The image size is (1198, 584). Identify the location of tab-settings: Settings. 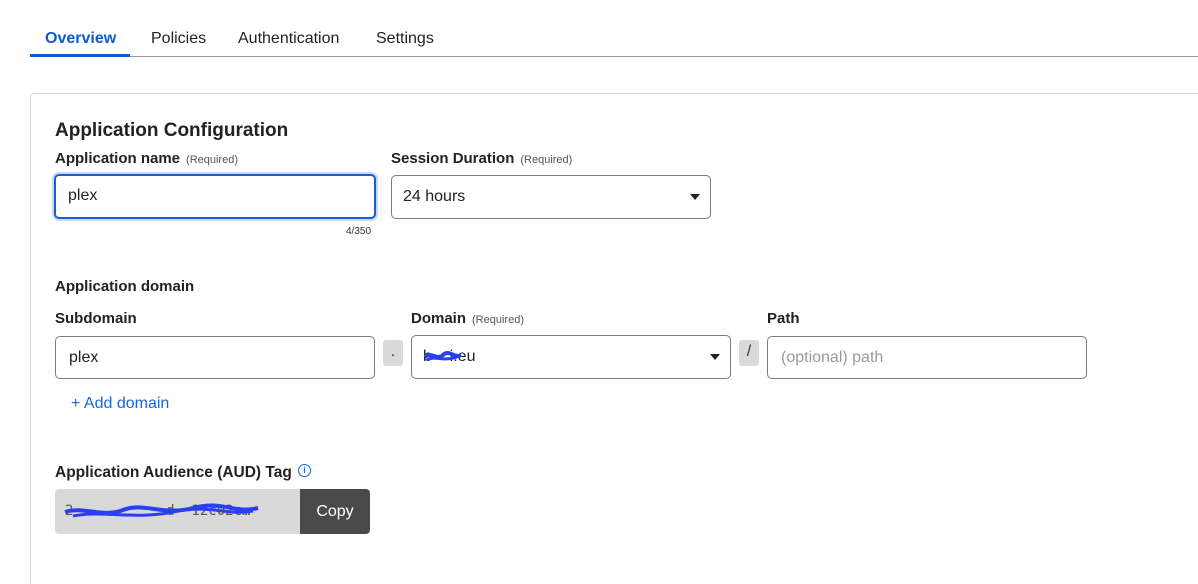
(405, 39).